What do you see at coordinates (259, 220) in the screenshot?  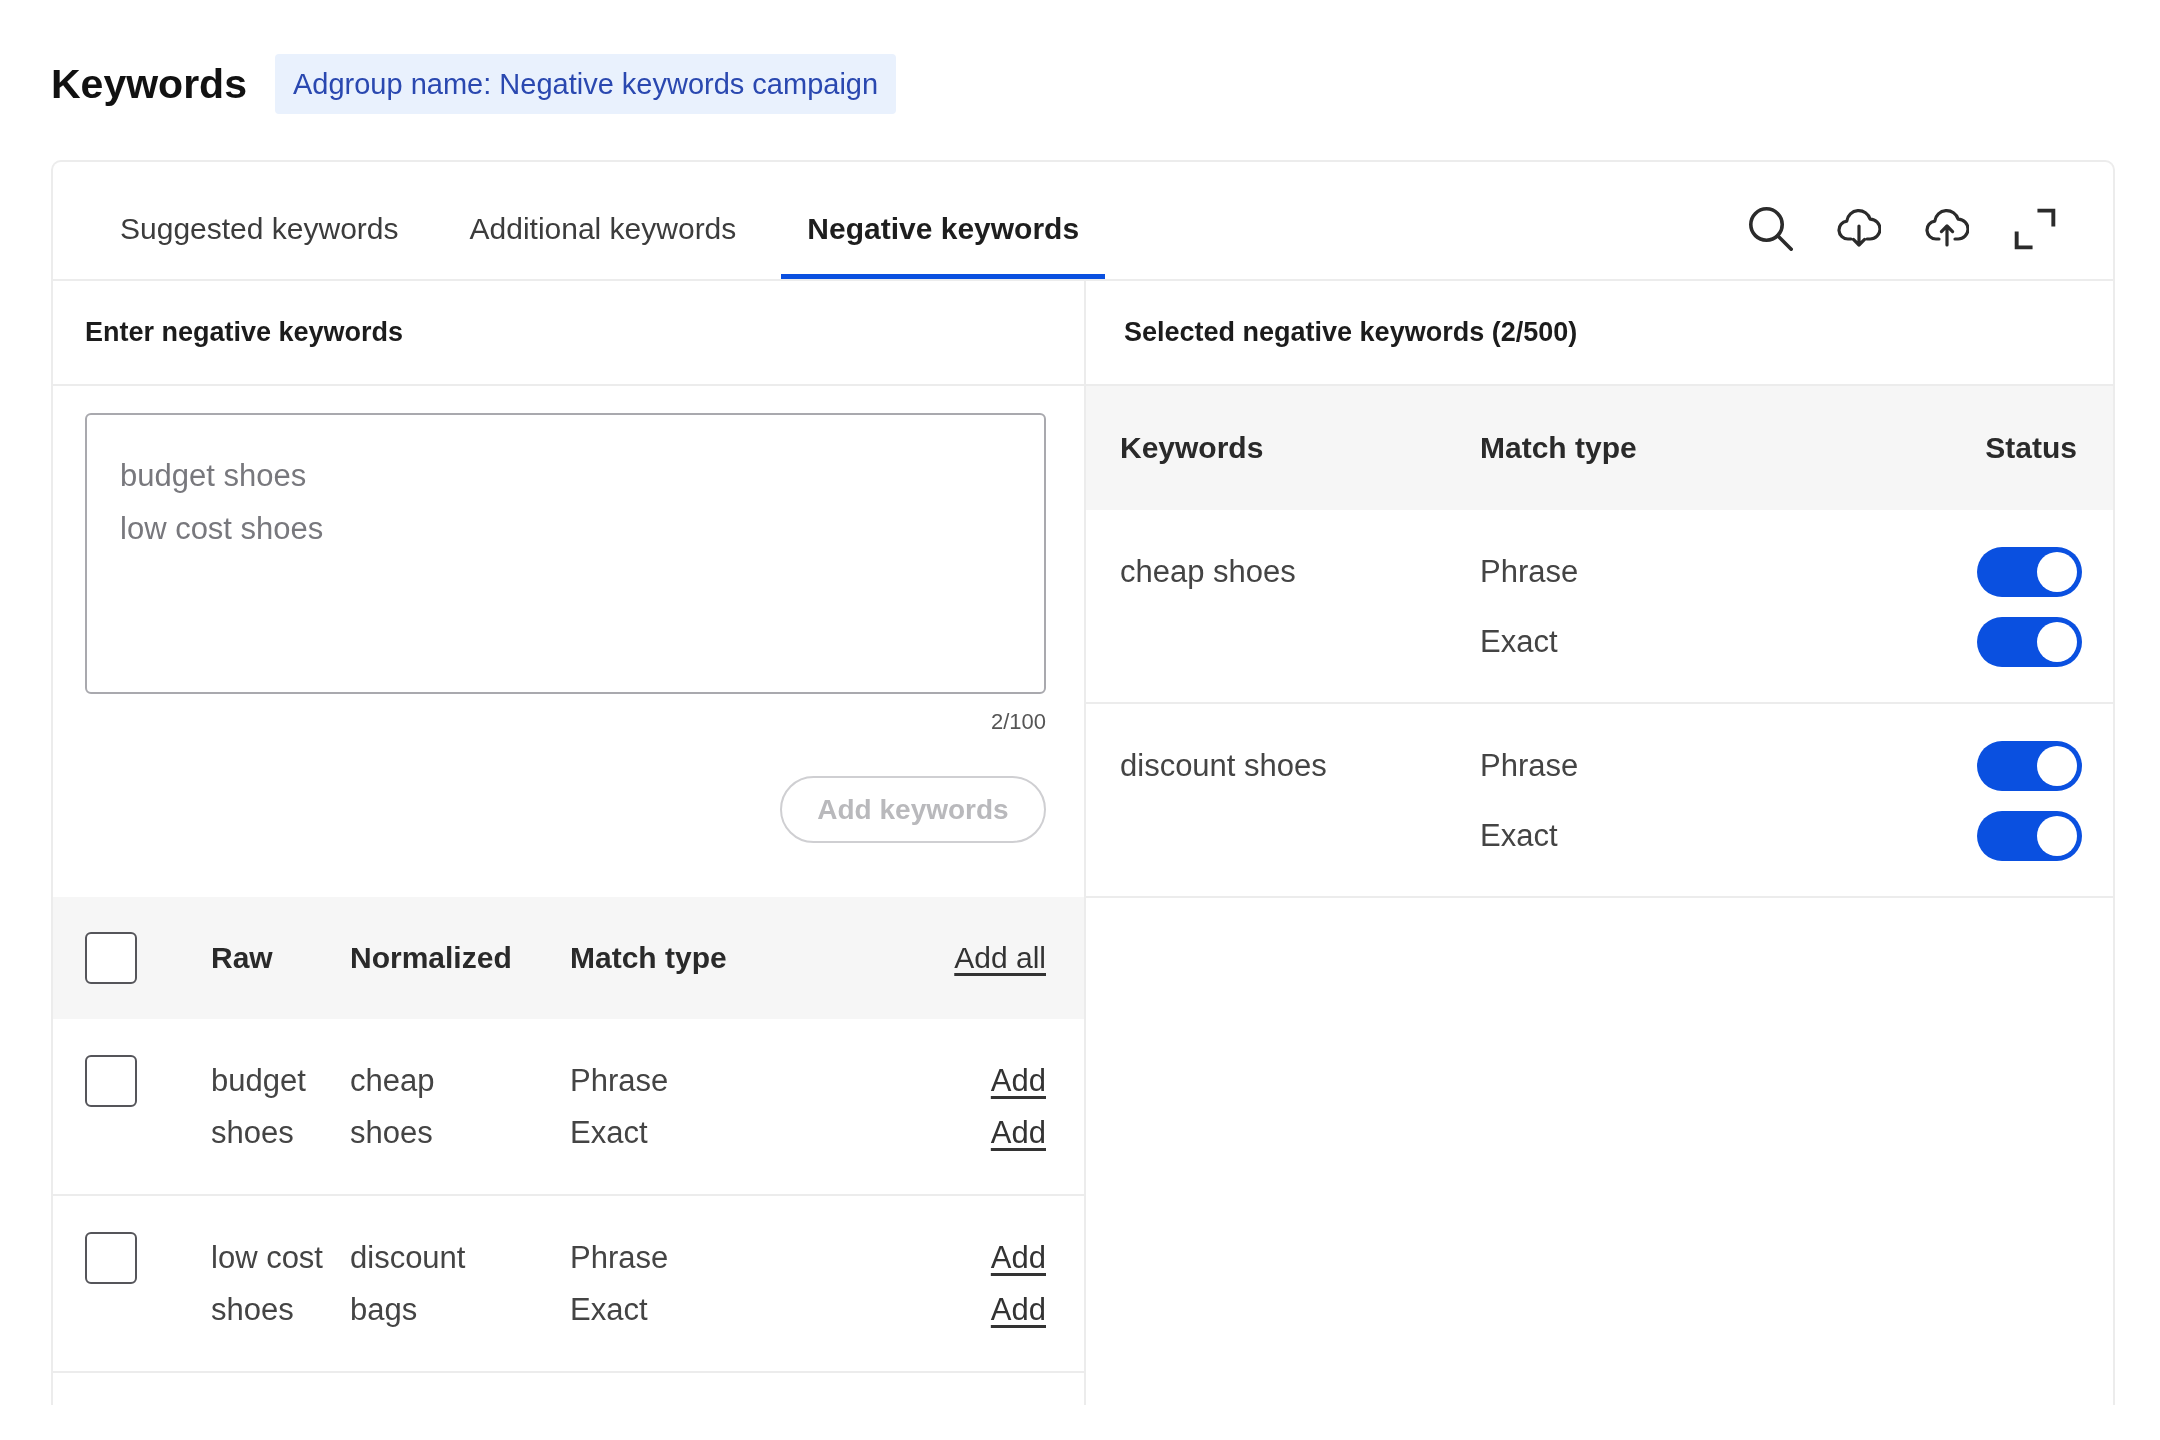 I see `tab: Suggested keywords` at bounding box center [259, 220].